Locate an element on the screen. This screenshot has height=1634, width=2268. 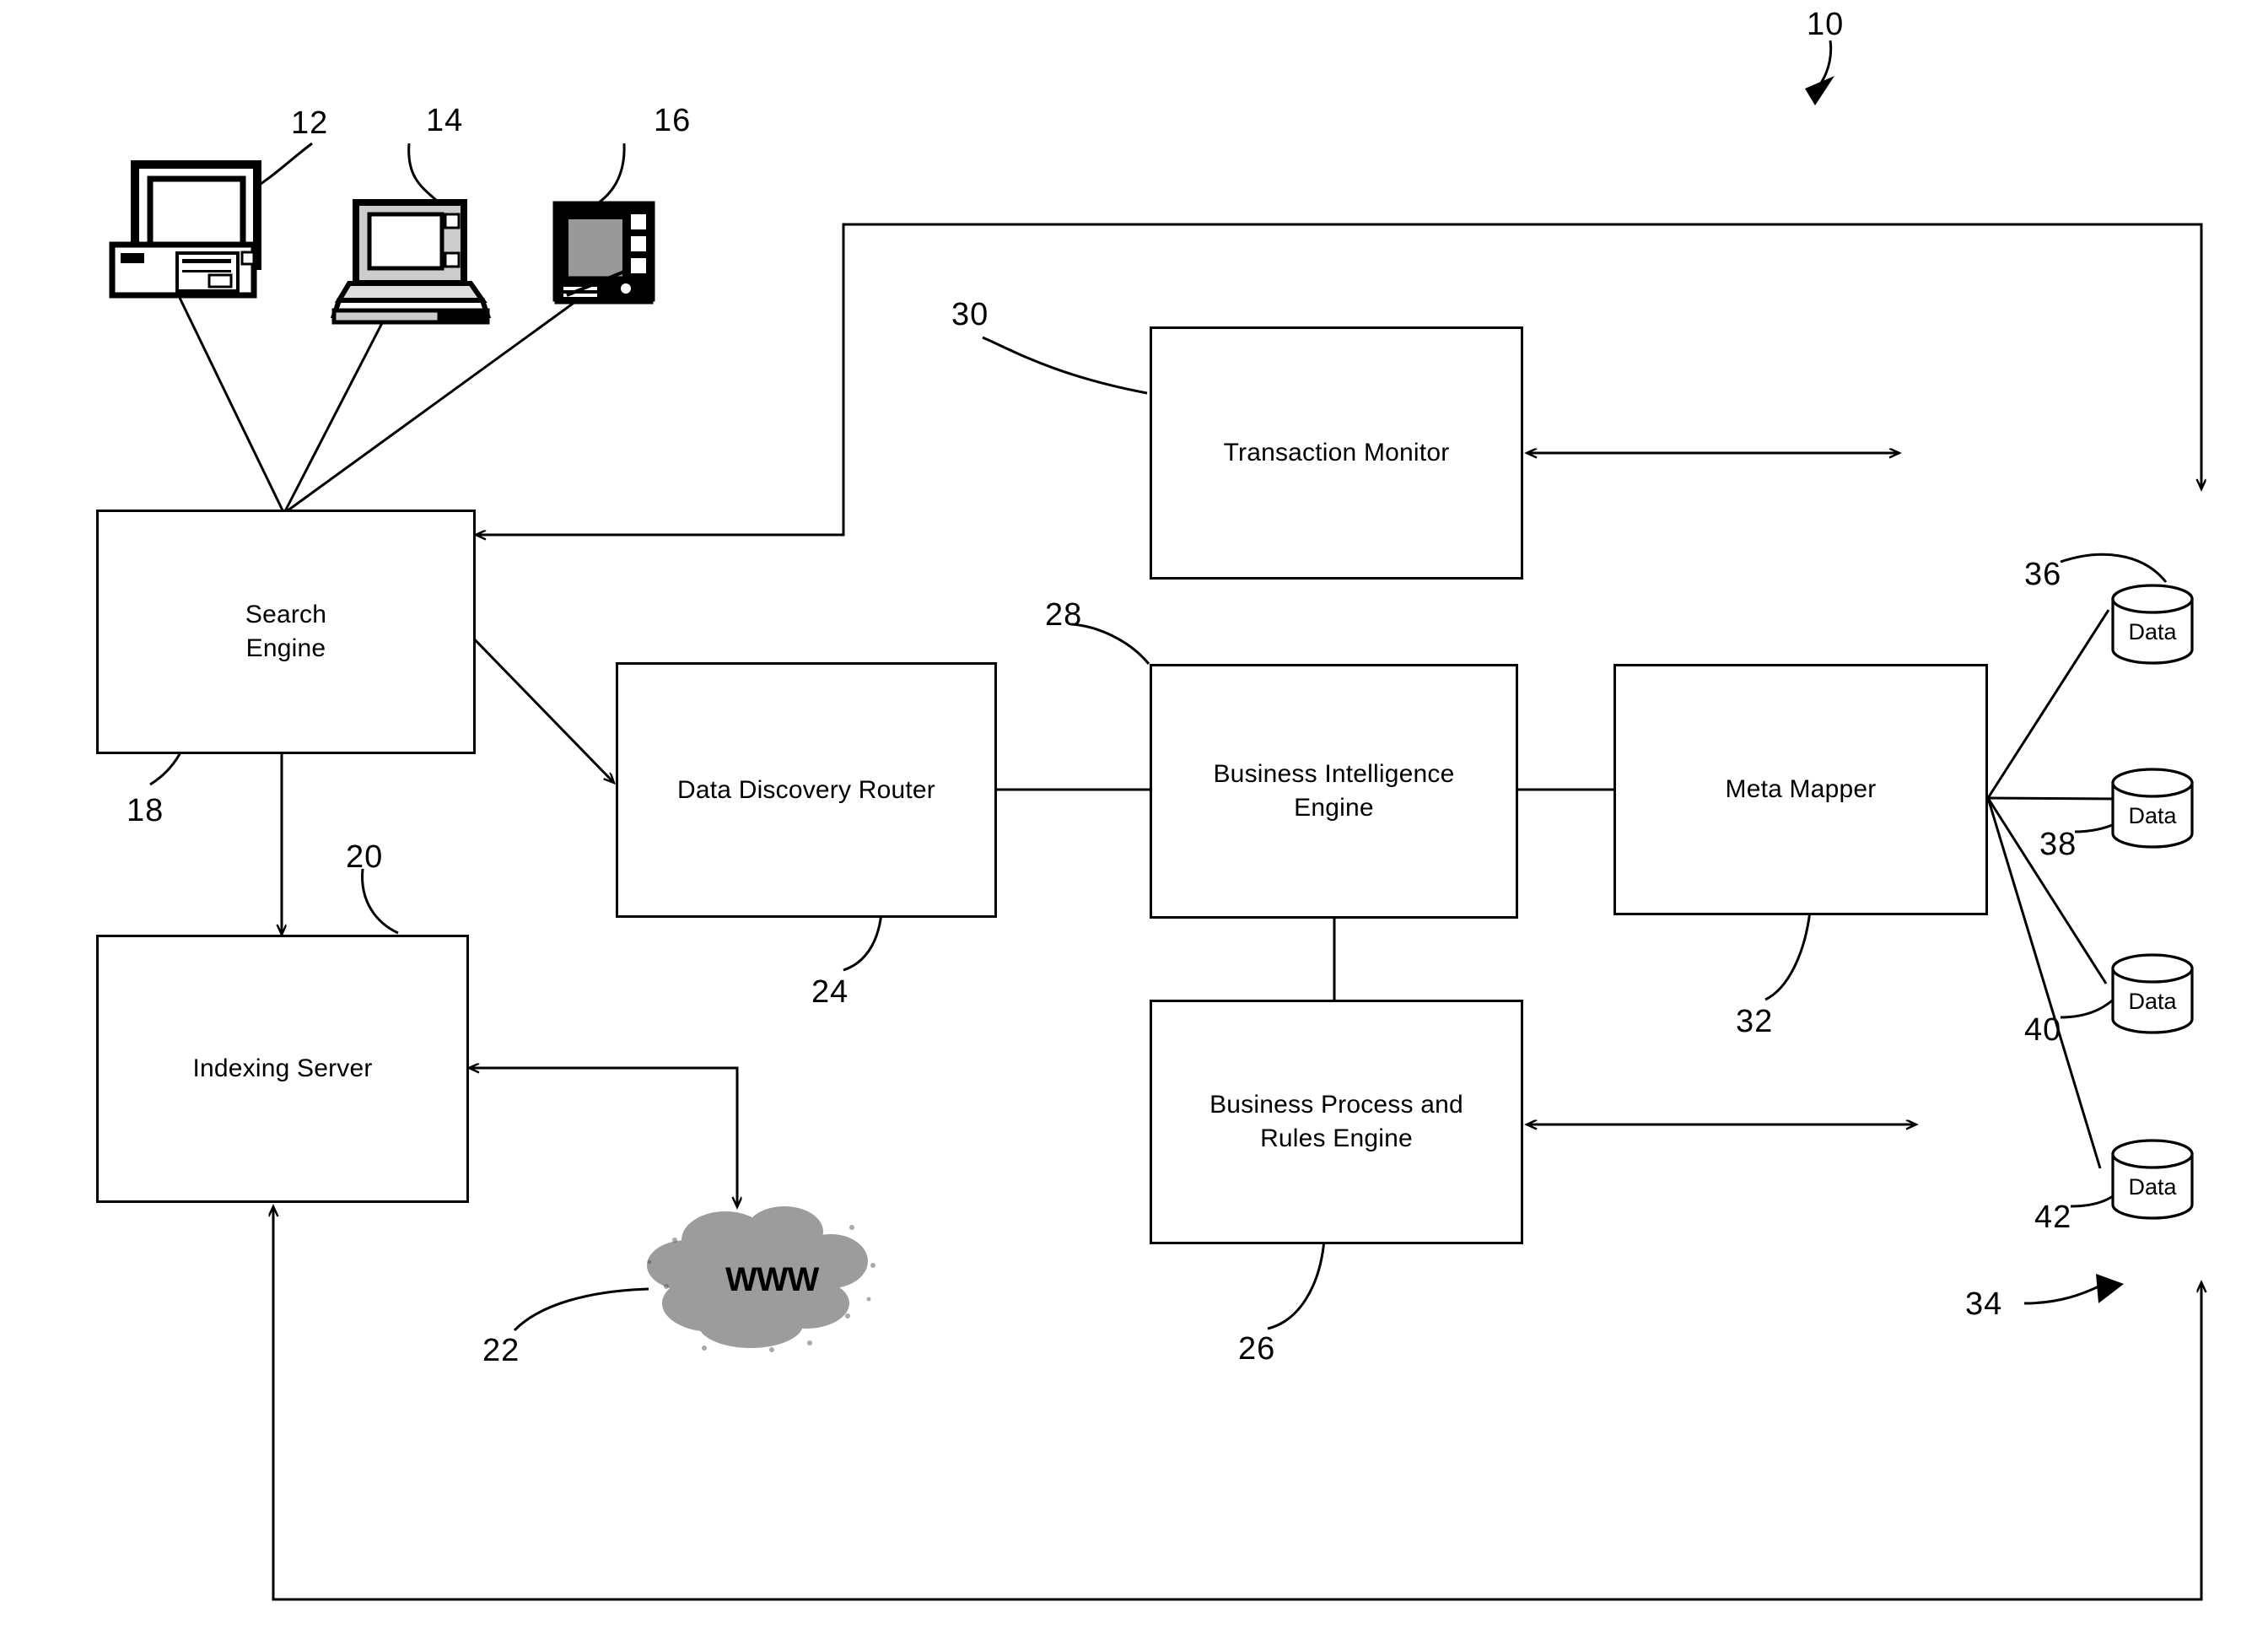
node-data-discovery-router-label: Data Discovery Router is located at coordinates (806, 789).